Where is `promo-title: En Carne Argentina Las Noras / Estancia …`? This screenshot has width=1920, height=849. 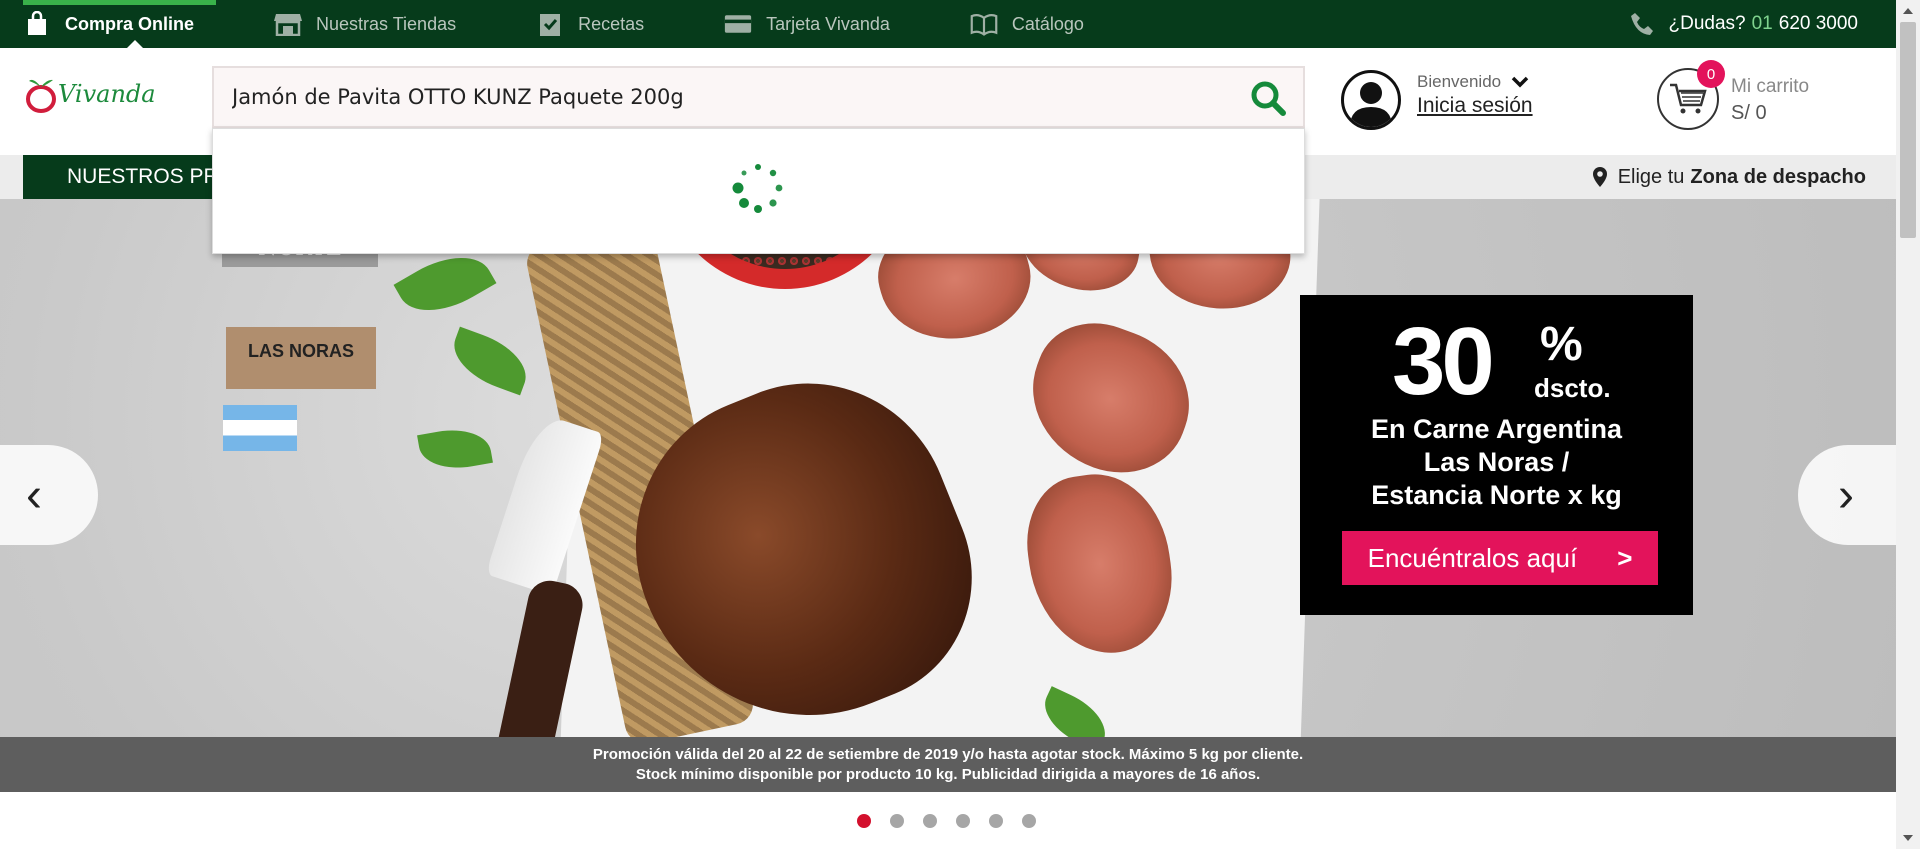 promo-title: En Carne Argentina Las Noras / Estancia … is located at coordinates (1496, 462).